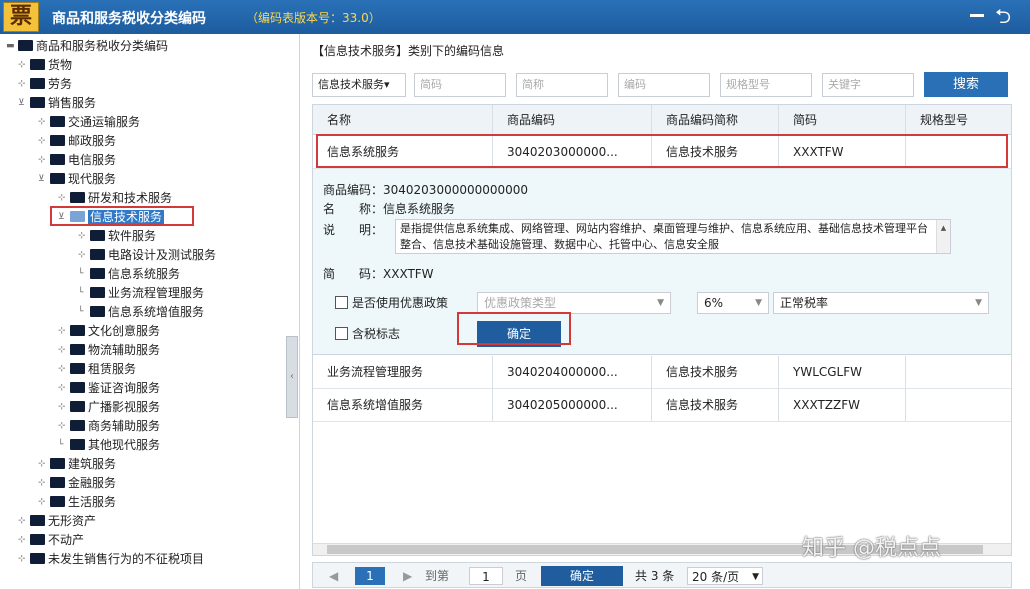  Describe the element at coordinates (77, 502) in the screenshot. I see `tree-node-life-service: ⊹ 生活服务` at that location.